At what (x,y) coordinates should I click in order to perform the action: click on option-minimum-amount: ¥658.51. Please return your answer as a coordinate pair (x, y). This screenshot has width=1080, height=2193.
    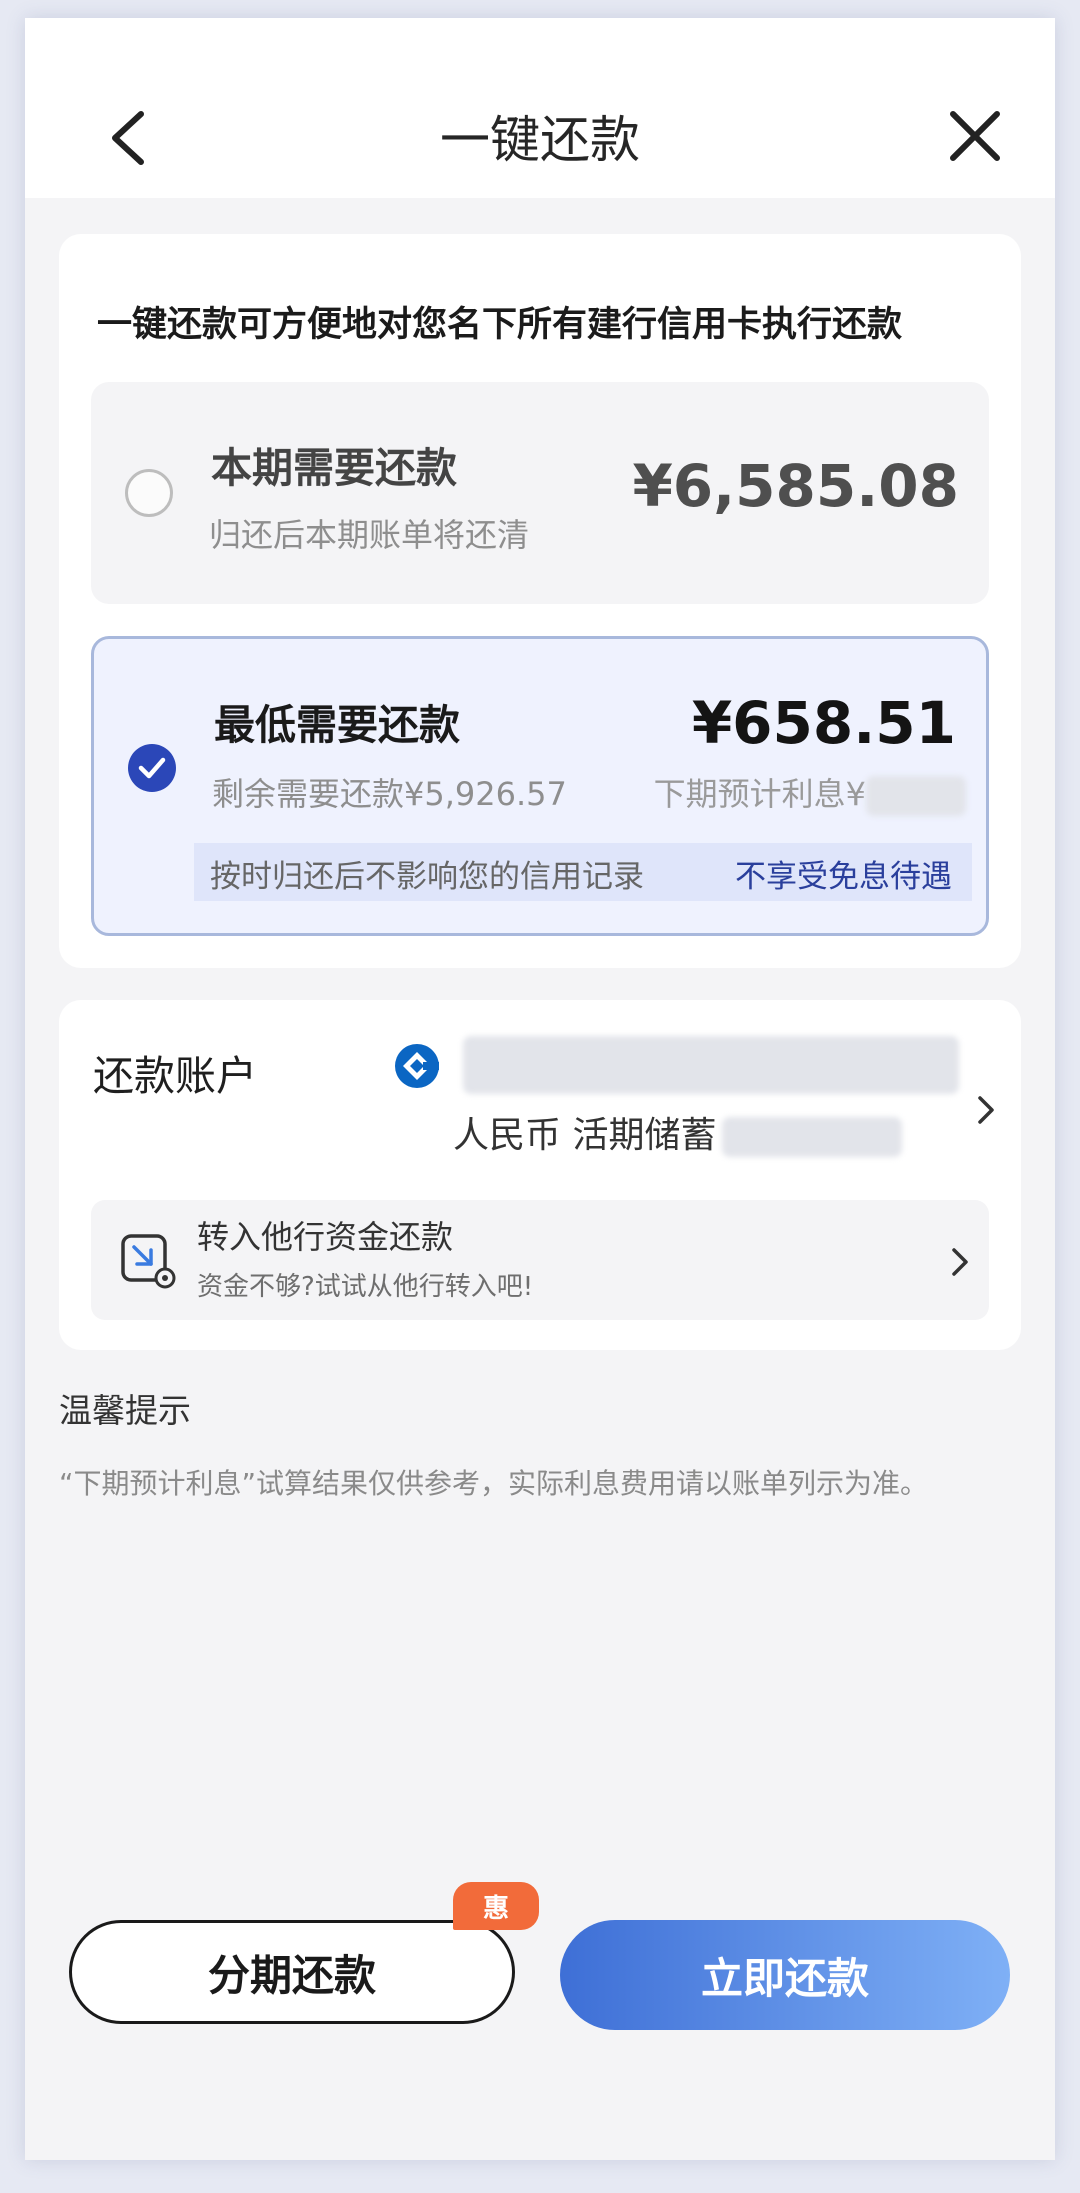
    Looking at the image, I should click on (823, 723).